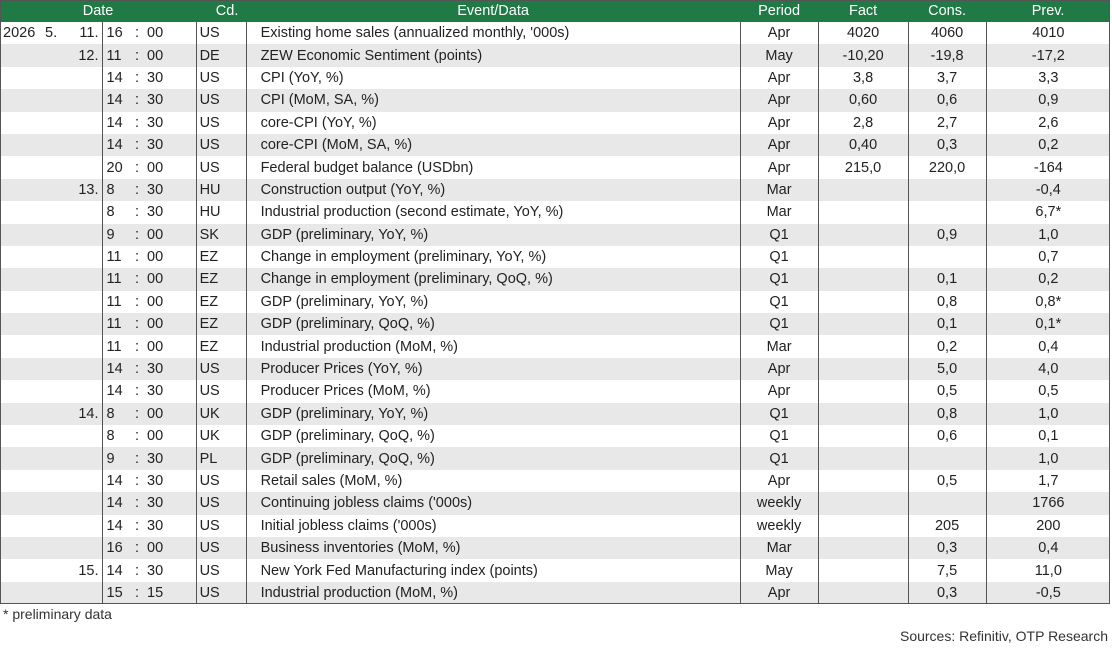  Describe the element at coordinates (493, 122) in the screenshot. I see `cell-event: core-CPI (YoY, %)` at that location.